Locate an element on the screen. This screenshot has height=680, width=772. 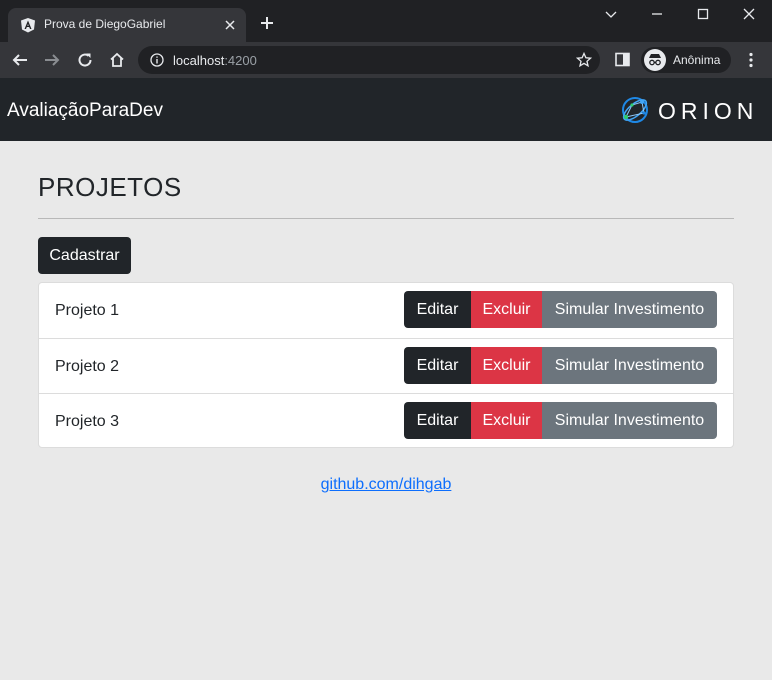
close-tab-icon is located at coordinates (230, 25).